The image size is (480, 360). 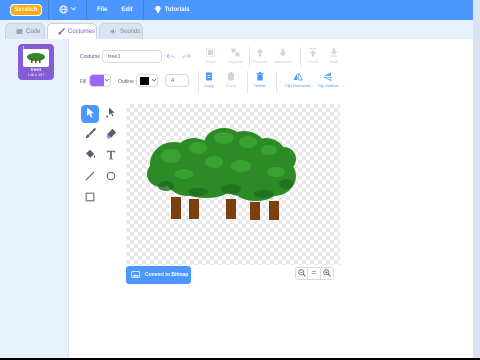 I want to click on trash-icon, so click(x=260, y=76).